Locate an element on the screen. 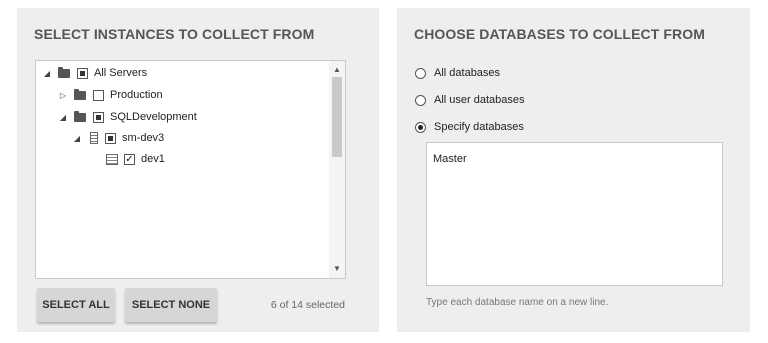 This screenshot has width=768, height=343. tree-item-label: SQLDevelopment is located at coordinates (153, 117).